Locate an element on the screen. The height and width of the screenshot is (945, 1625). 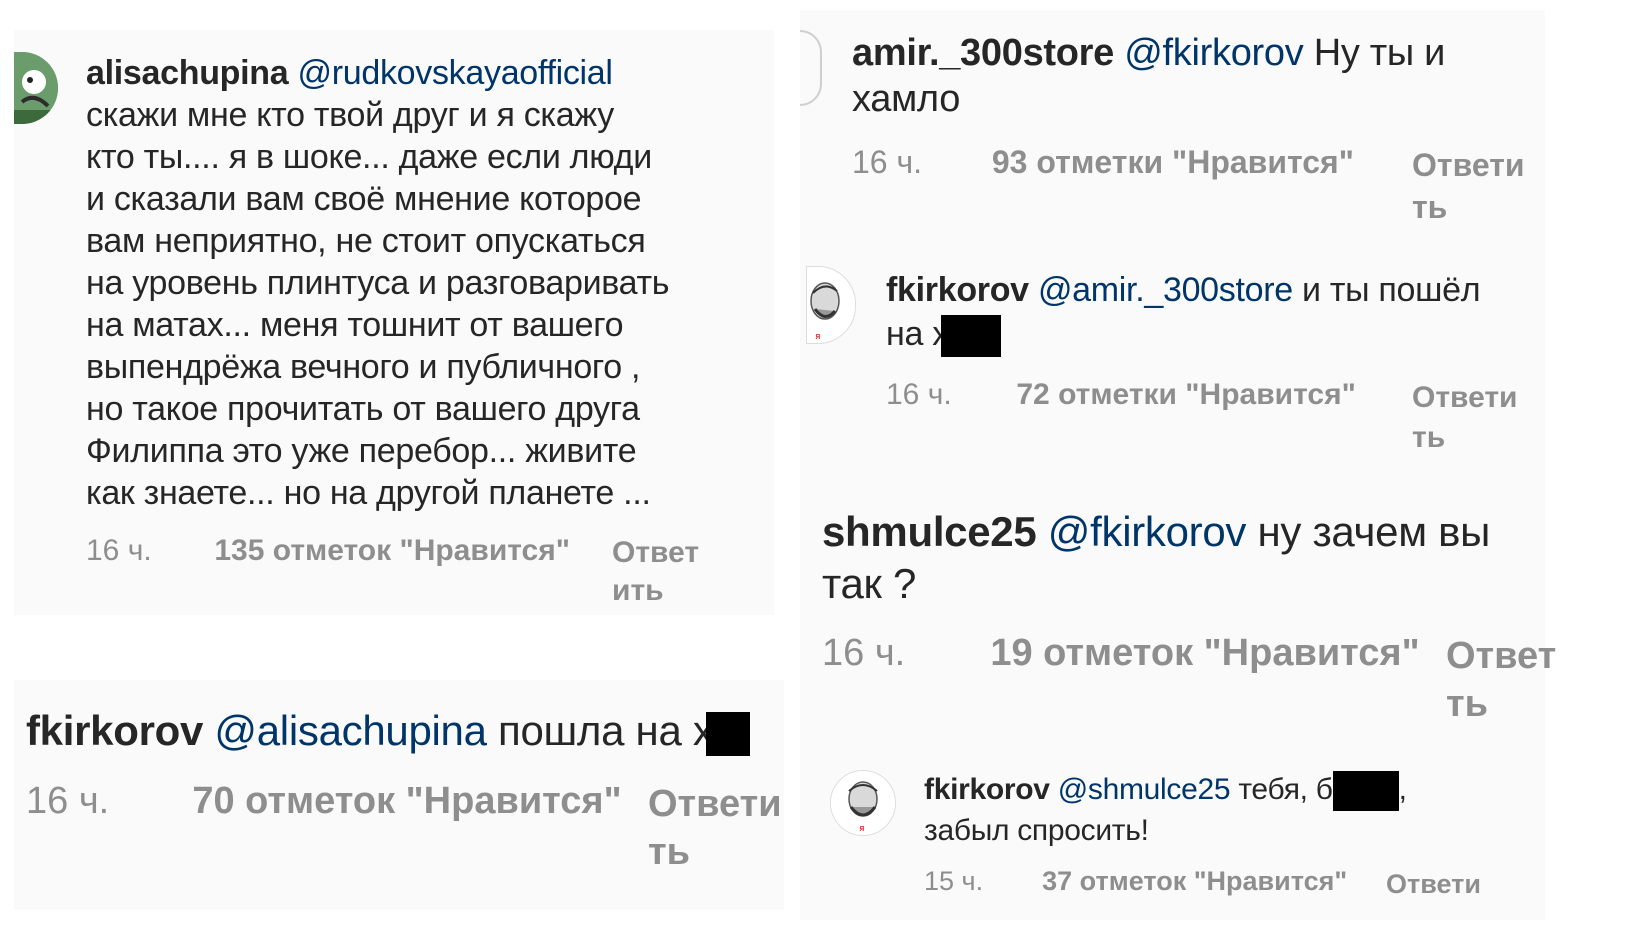
comment-meta: 16 ч. 135 отметок "Нравится" is located at coordinates (328, 551).